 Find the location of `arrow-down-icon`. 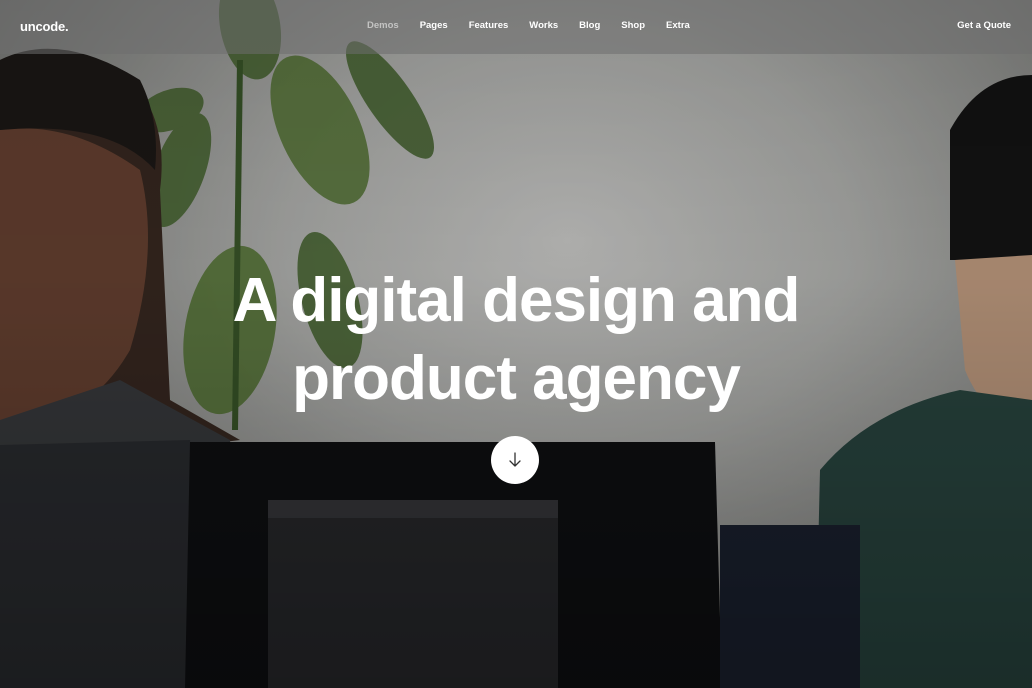

arrow-down-icon is located at coordinates (515, 459).